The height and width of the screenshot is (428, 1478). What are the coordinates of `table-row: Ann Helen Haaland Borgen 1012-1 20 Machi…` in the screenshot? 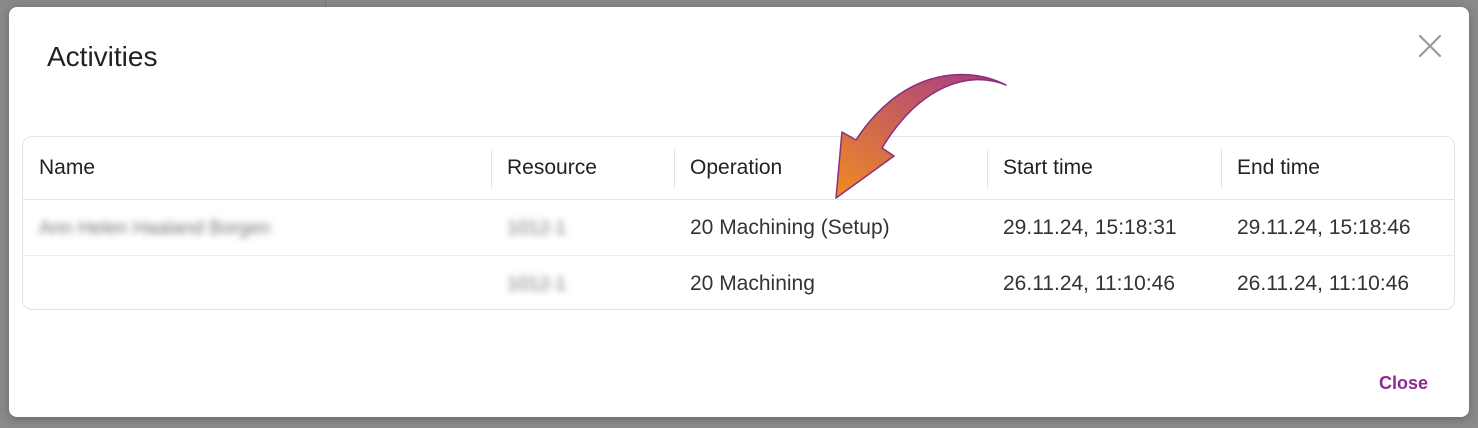 It's located at (738, 227).